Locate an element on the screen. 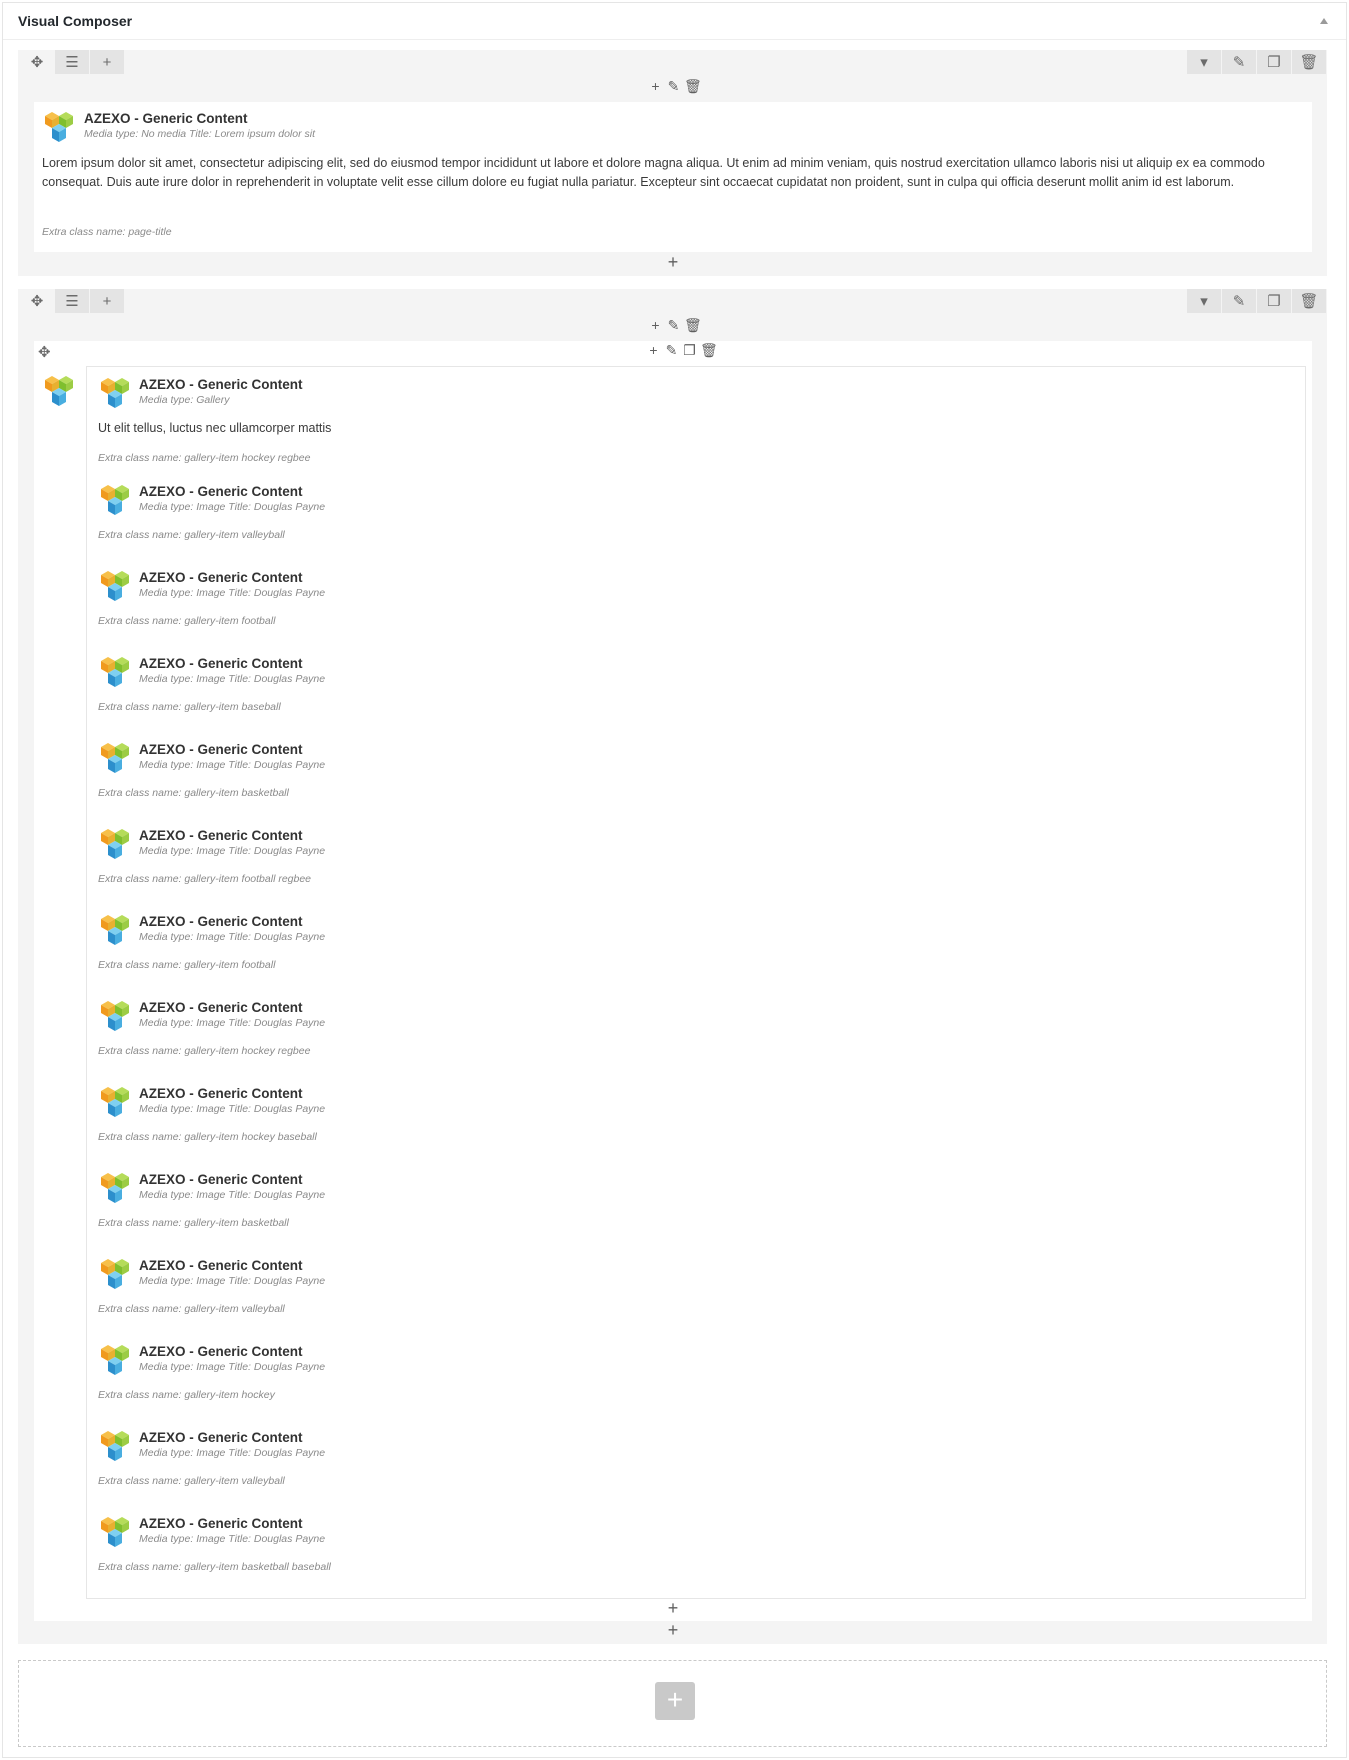  row-2-topbar is located at coordinates (672, 302).